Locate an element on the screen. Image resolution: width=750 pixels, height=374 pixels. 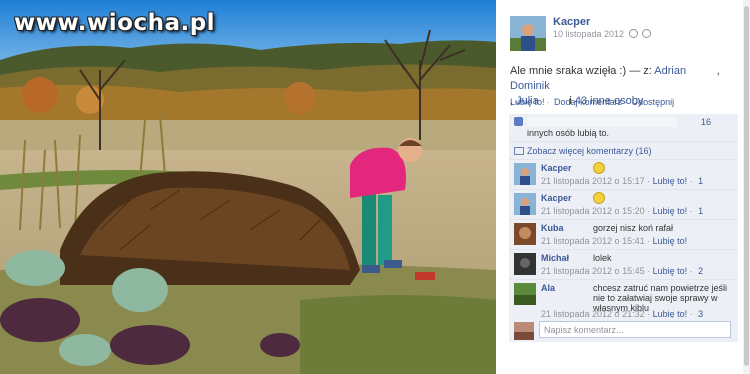
comment-time: 21 listopada 2012 o 15:45 is located at coordinates (593, 271).